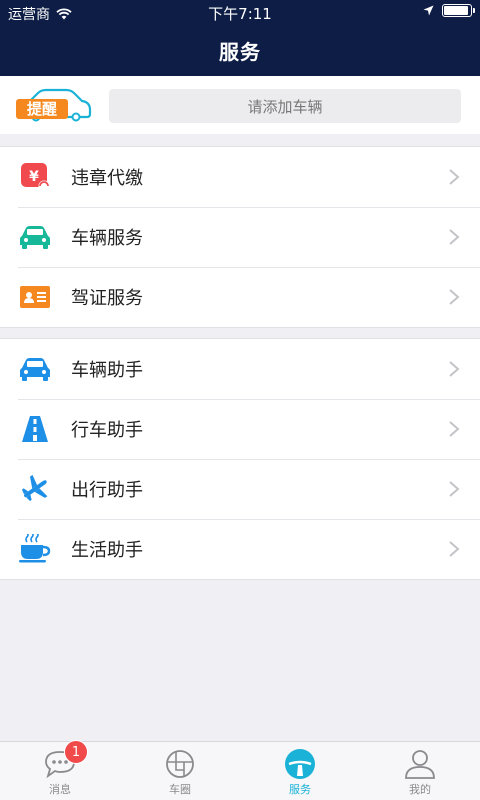 This screenshot has width=480, height=800. Describe the element at coordinates (35, 369) in the screenshot. I see `car-assistant-icon` at that location.